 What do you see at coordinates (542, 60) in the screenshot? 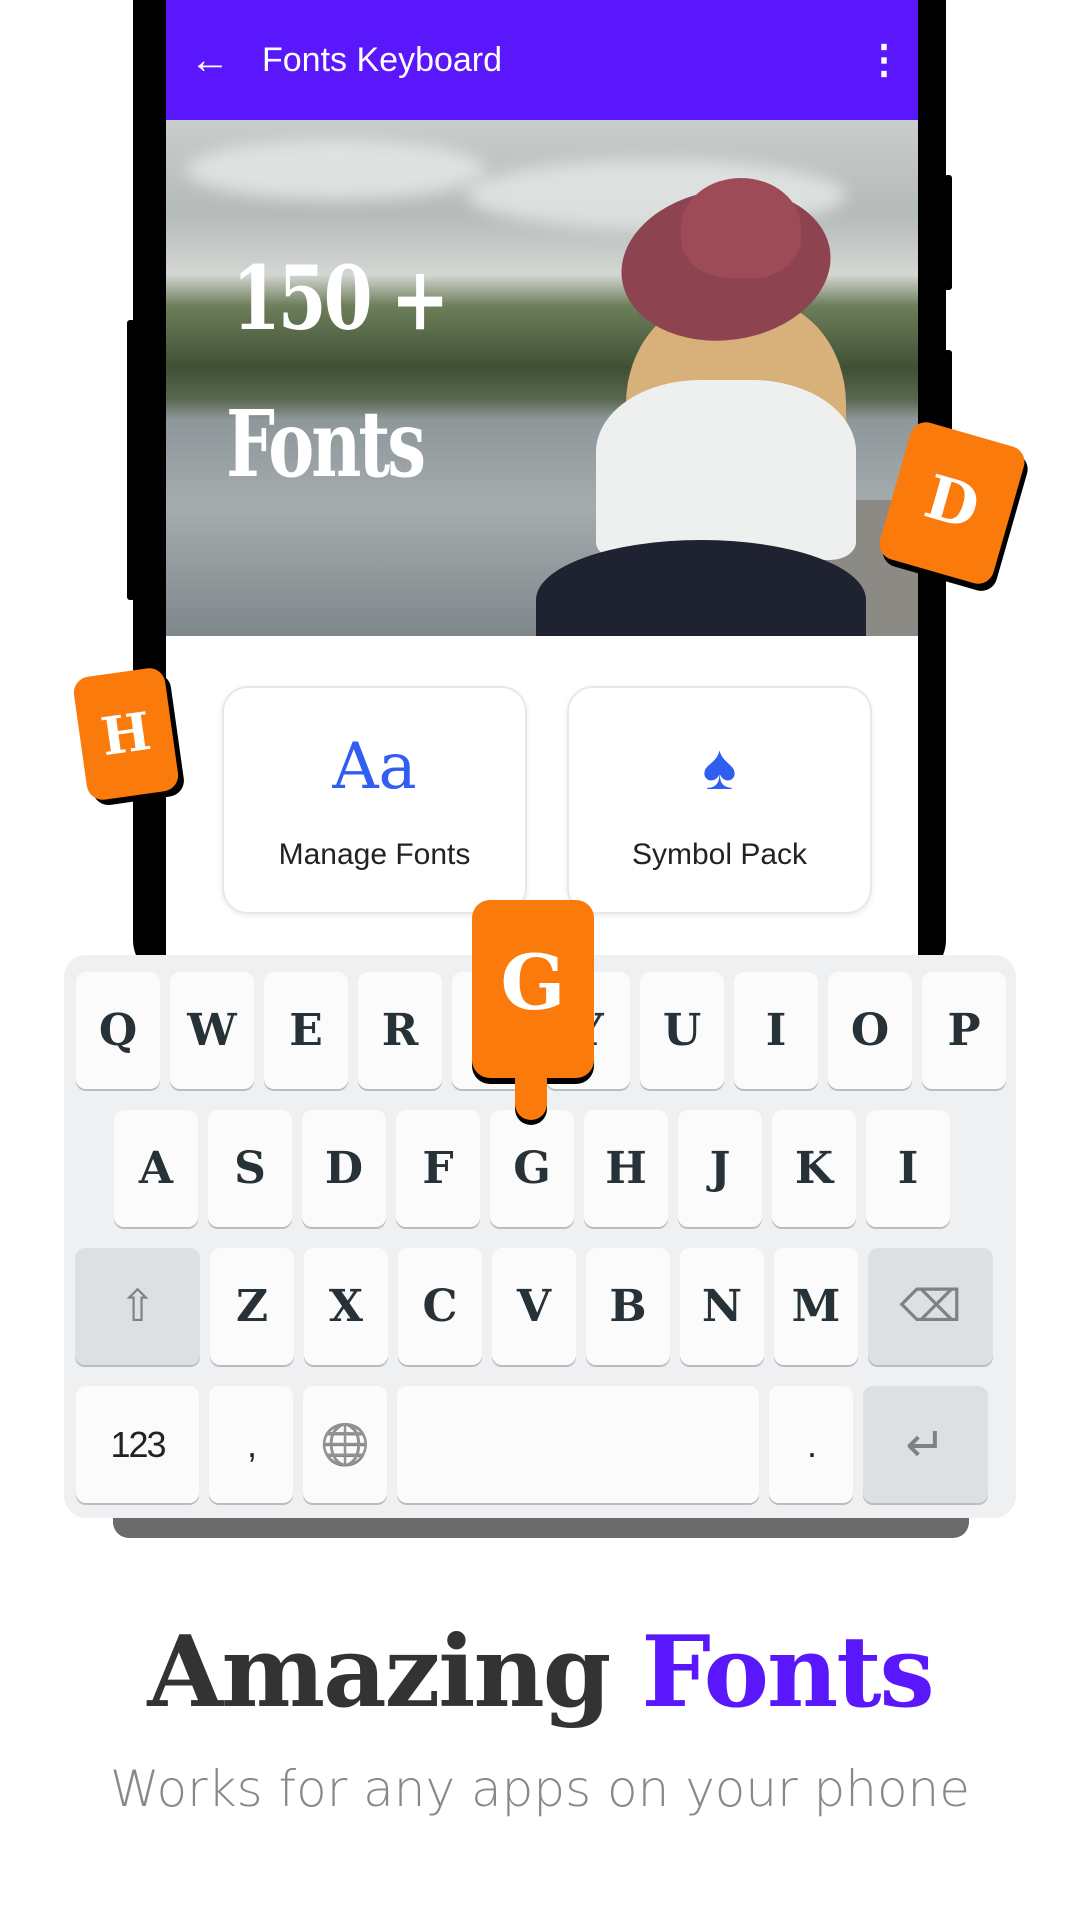
I see `app-bar: ← Fonts Keyboard ⋮` at bounding box center [542, 60].